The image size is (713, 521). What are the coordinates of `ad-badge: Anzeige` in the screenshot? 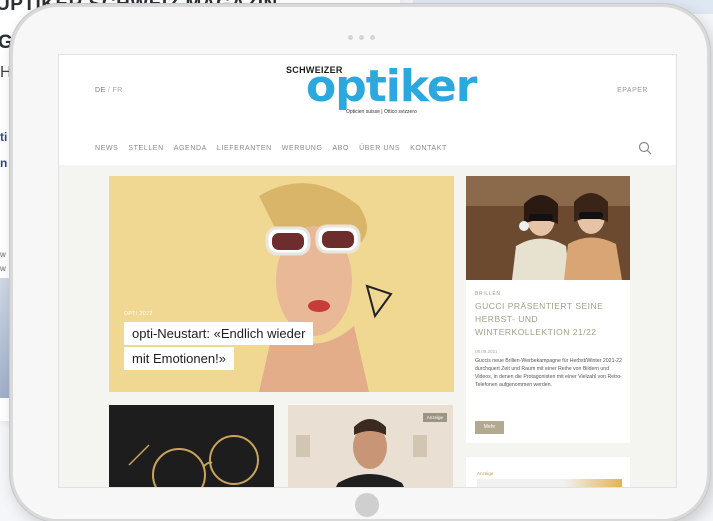 It's located at (434, 417).